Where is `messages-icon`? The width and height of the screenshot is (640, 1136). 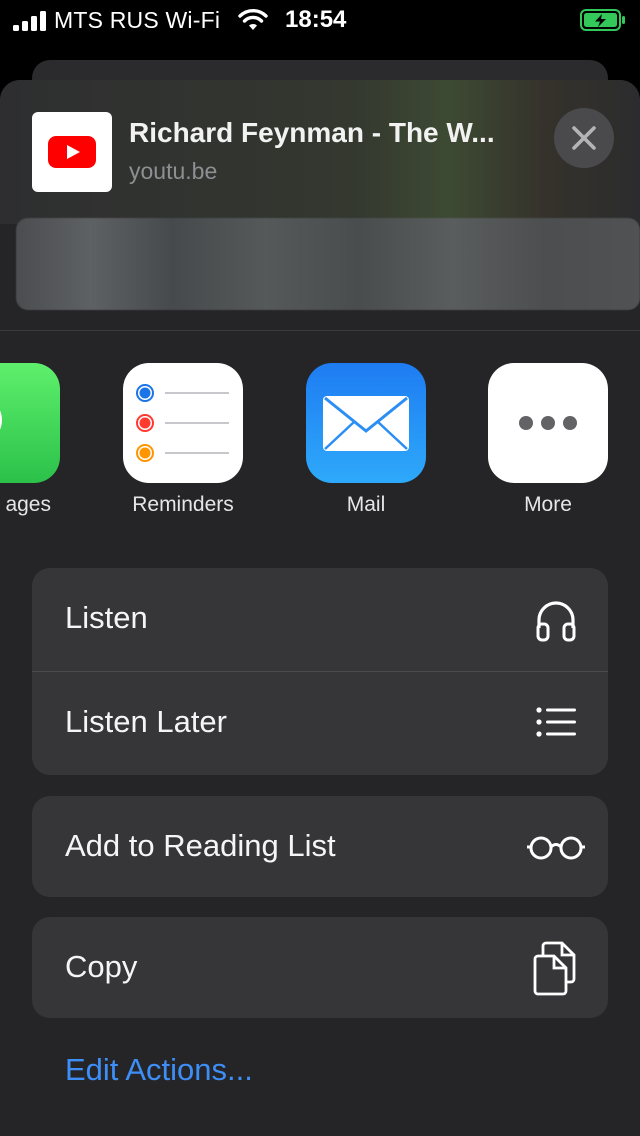
messages-icon is located at coordinates (30, 423).